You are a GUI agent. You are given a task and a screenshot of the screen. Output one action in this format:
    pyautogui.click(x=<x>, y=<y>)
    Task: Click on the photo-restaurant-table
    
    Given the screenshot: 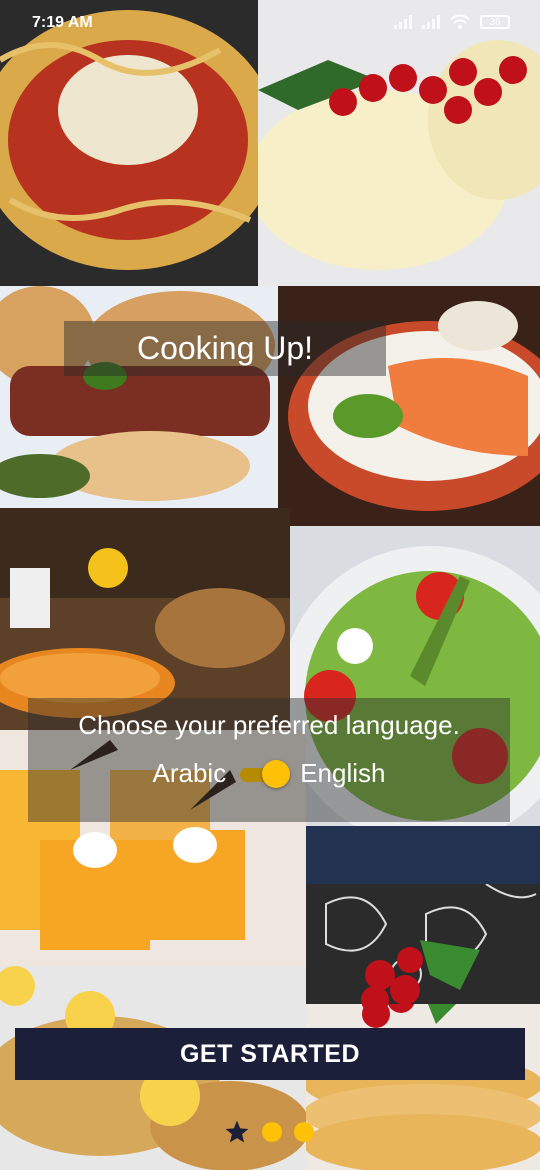 What is the action you would take?
    pyautogui.click(x=145, y=619)
    